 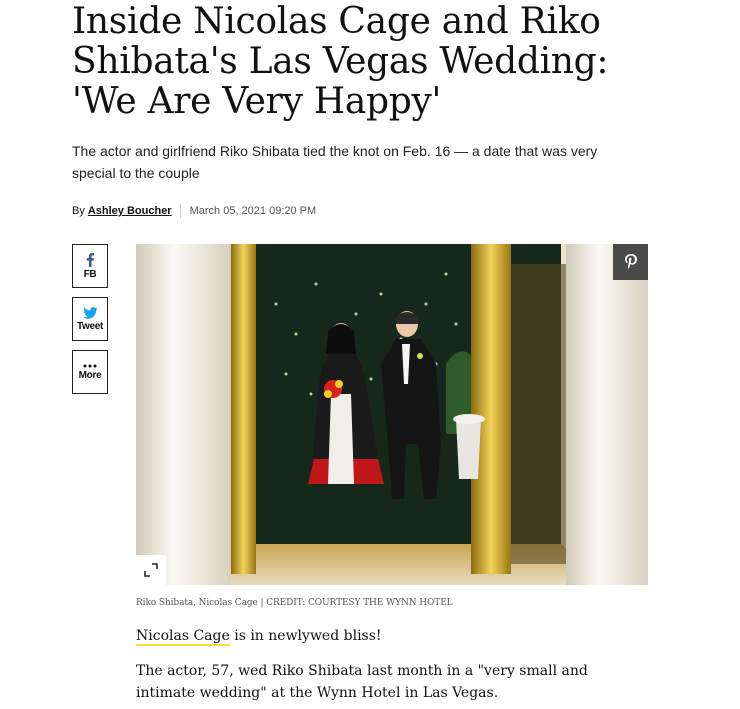 I want to click on facebook-icon, so click(x=90, y=259).